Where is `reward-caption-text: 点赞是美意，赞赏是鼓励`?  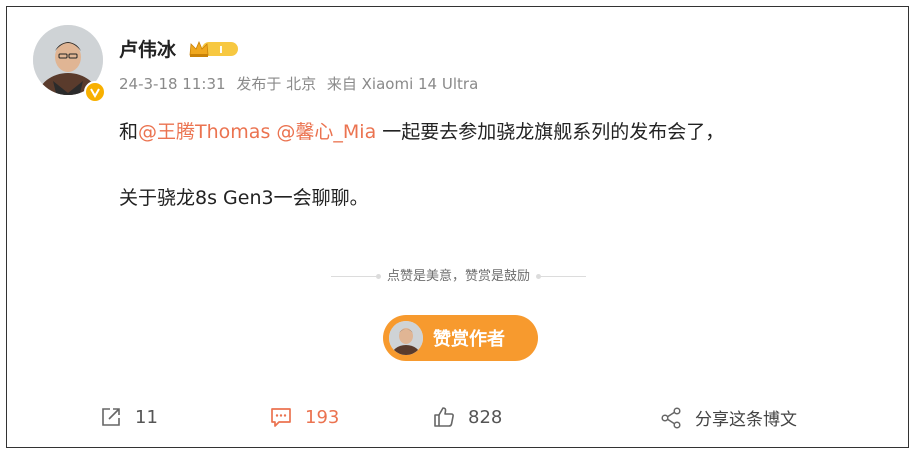 reward-caption-text: 点赞是美意，赞赏是鼓励 is located at coordinates (458, 276).